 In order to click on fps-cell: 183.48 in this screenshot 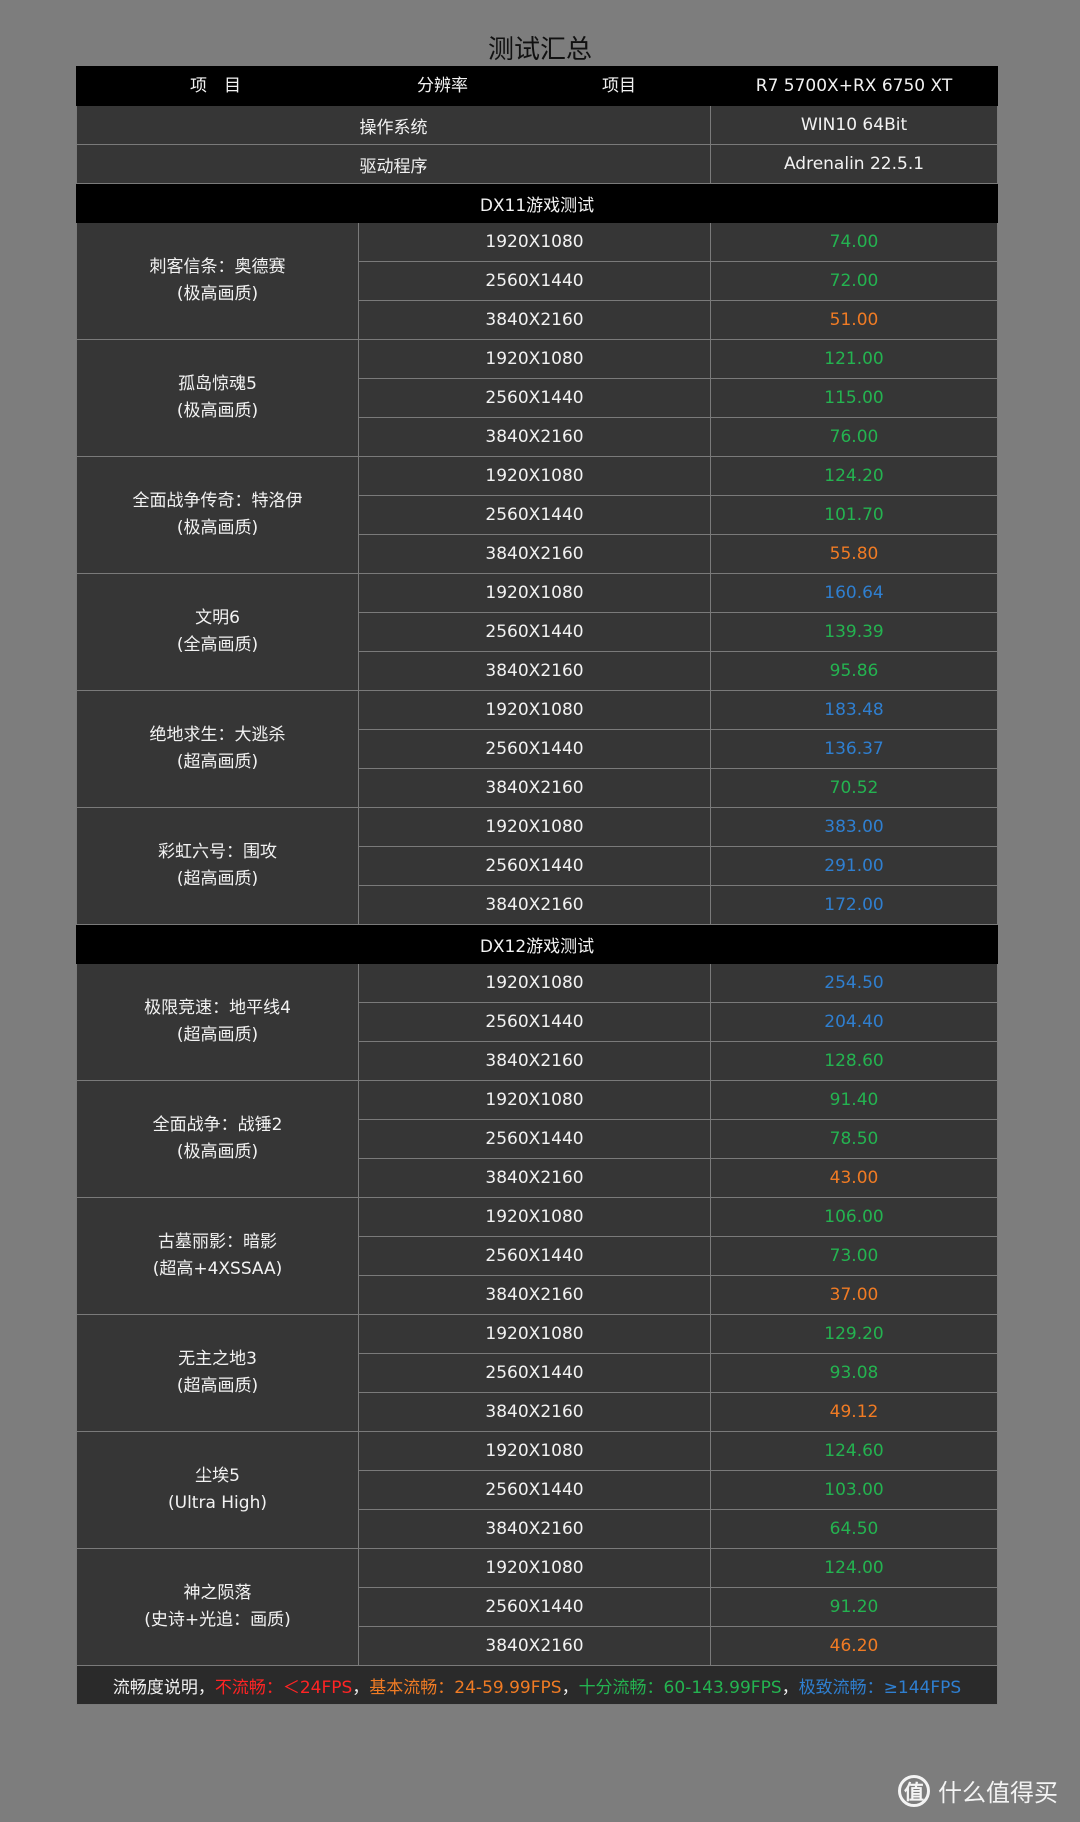, I will do `click(854, 710)`.